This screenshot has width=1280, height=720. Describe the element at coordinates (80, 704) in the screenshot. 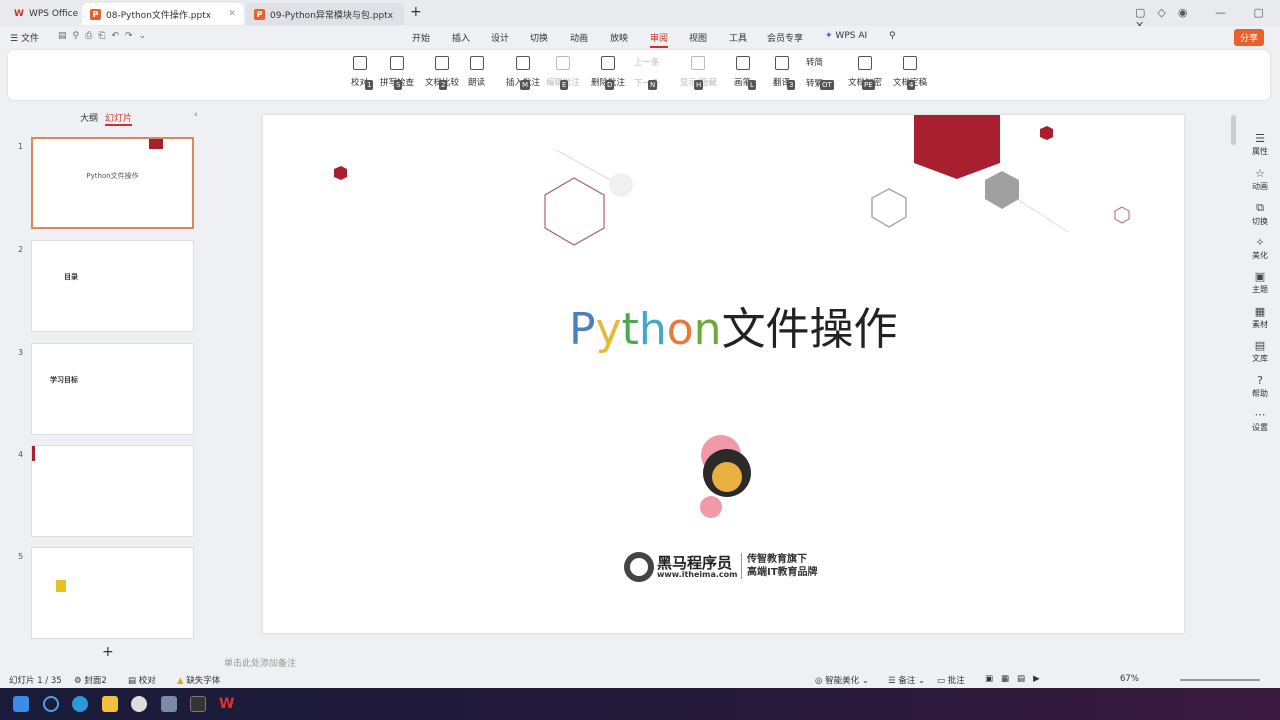

I see `edge-icon` at that location.